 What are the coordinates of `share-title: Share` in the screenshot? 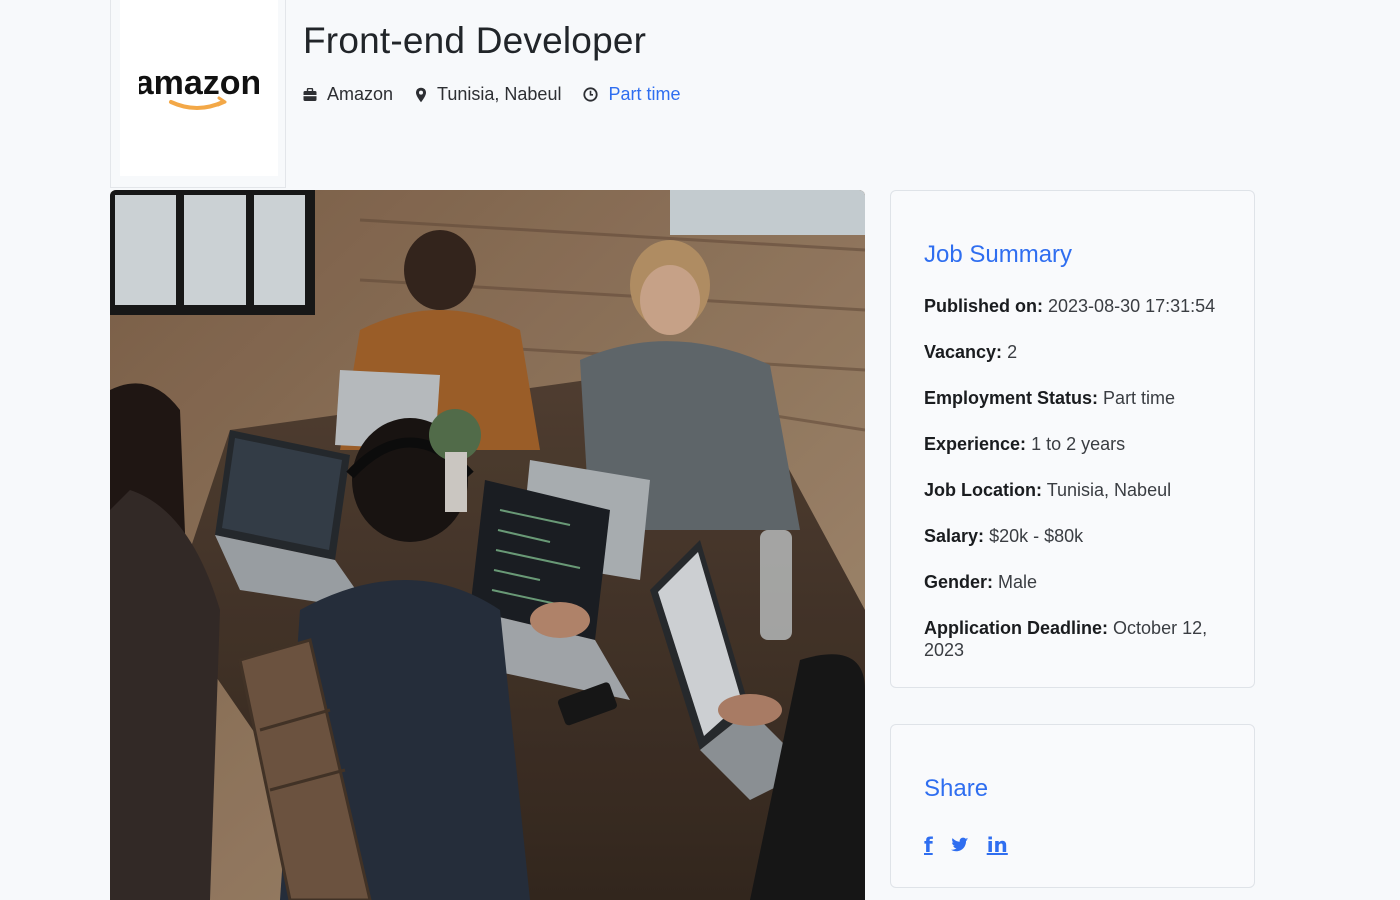 It's located at (956, 788).